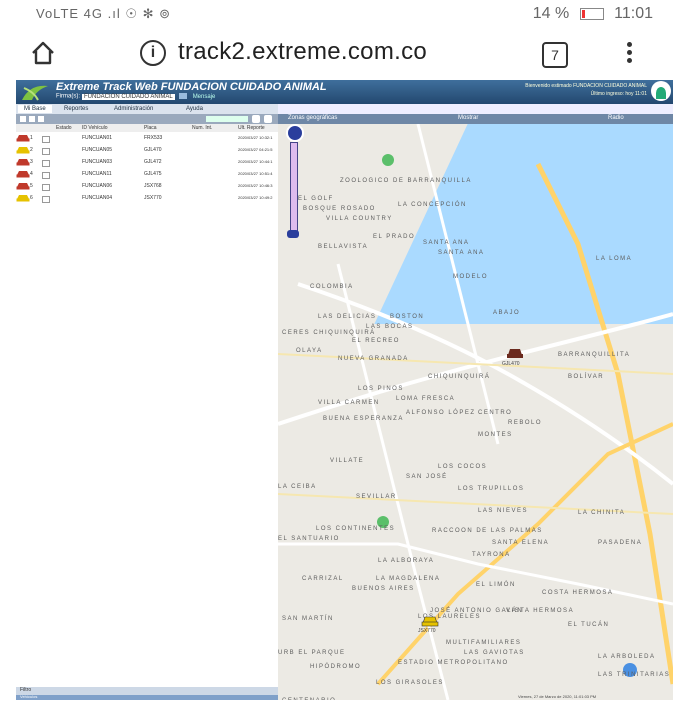 The height and width of the screenshot is (702, 673). Describe the element at coordinates (251, 128) in the screenshot. I see `col-last-report: Ult. Reporte` at that location.